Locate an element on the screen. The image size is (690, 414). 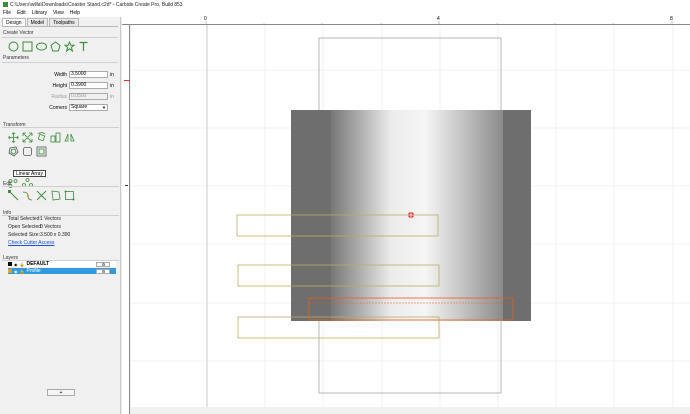
width-field: 3.5000 is located at coordinates (88, 74).